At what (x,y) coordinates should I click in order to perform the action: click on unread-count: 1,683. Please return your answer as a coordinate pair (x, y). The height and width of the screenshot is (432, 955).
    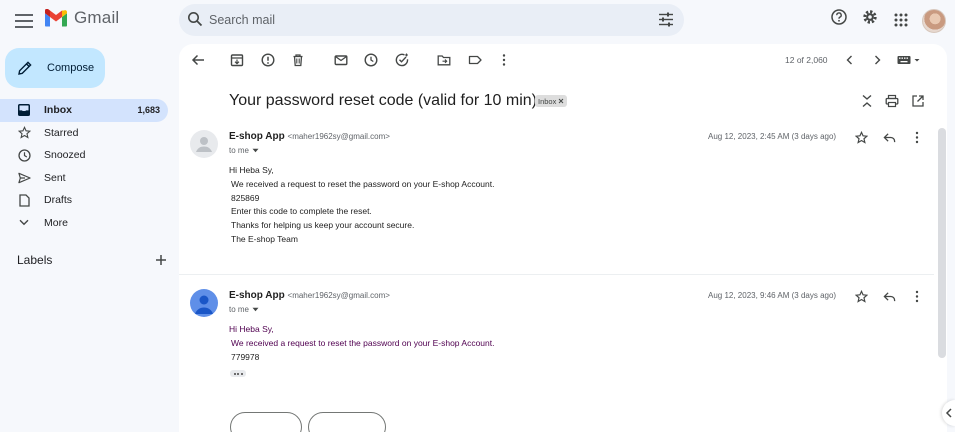
    Looking at the image, I should click on (148, 110).